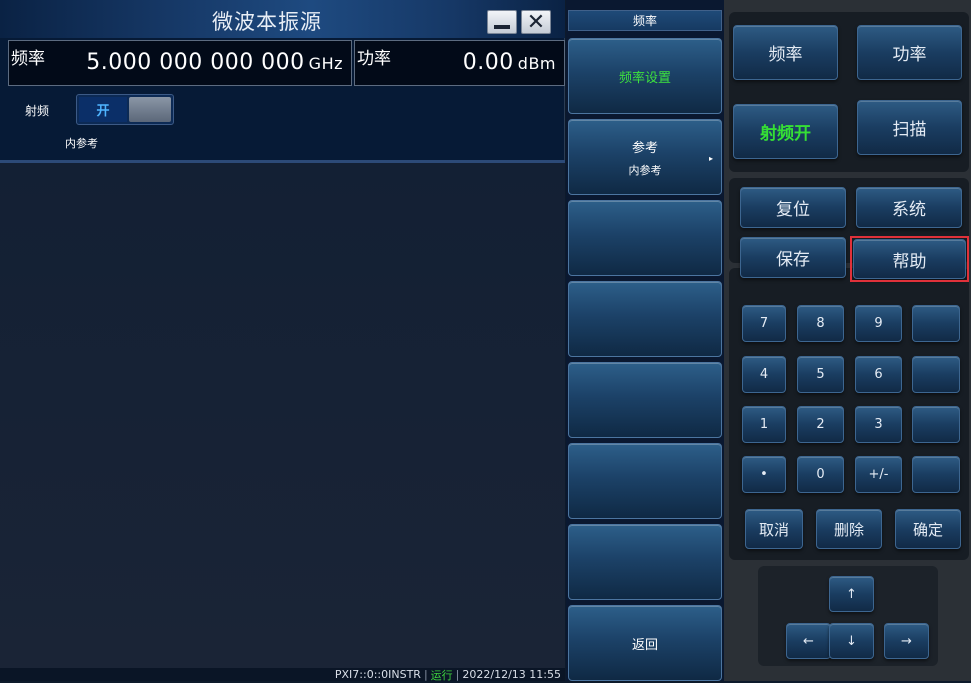  I want to click on keypad-9: 9, so click(878, 323).